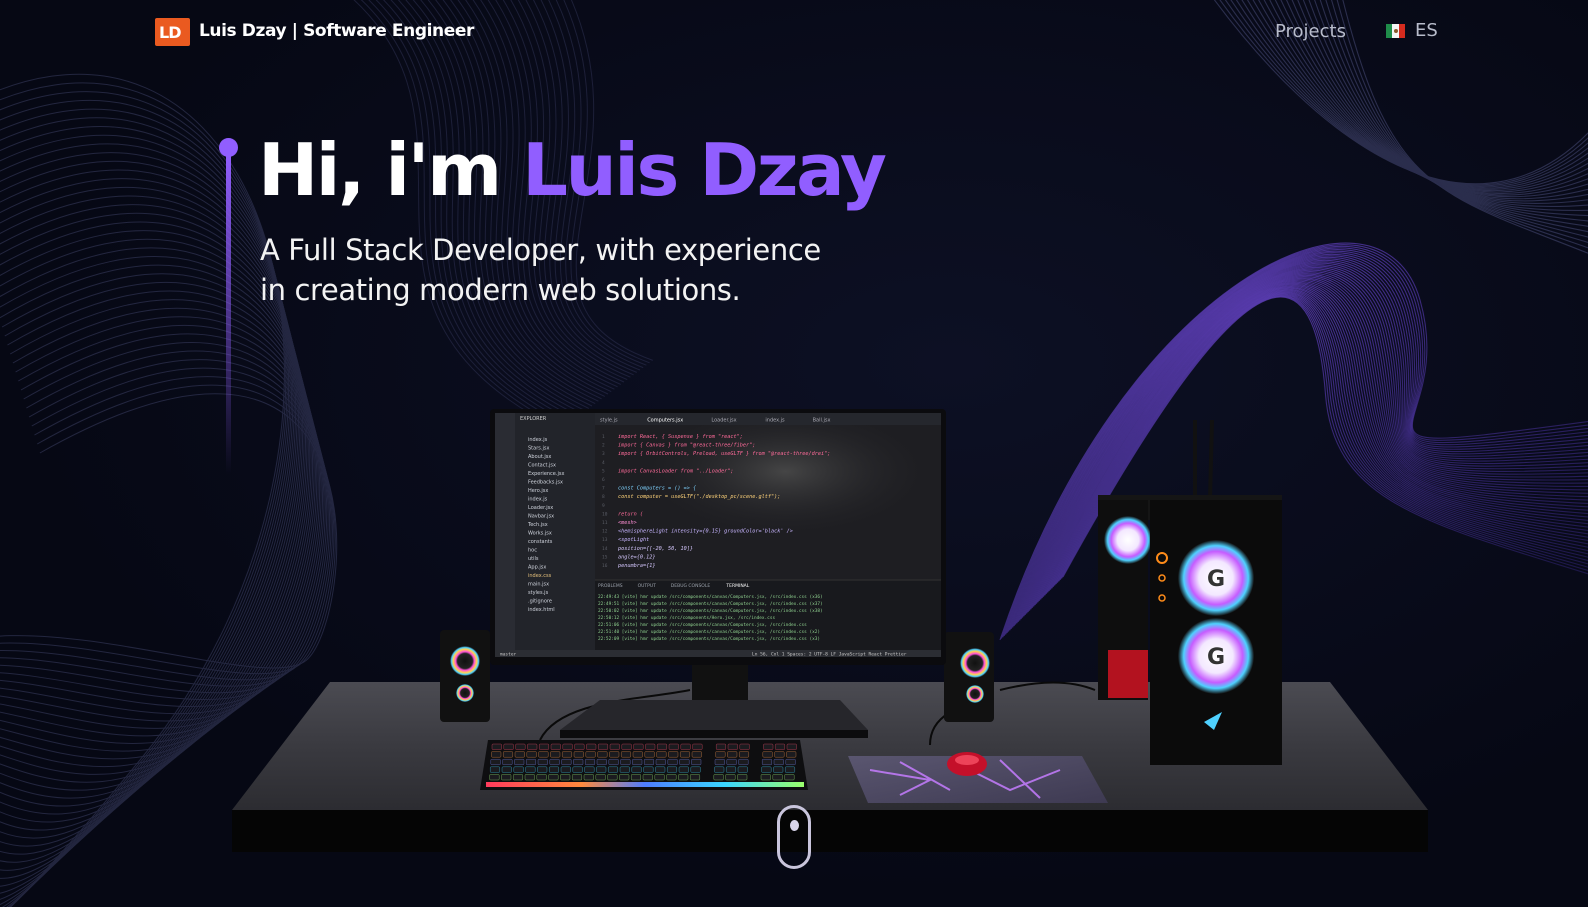 This screenshot has width=1588, height=907. What do you see at coordinates (533, 559) in the screenshot?
I see `file-tree-item: utils` at bounding box center [533, 559].